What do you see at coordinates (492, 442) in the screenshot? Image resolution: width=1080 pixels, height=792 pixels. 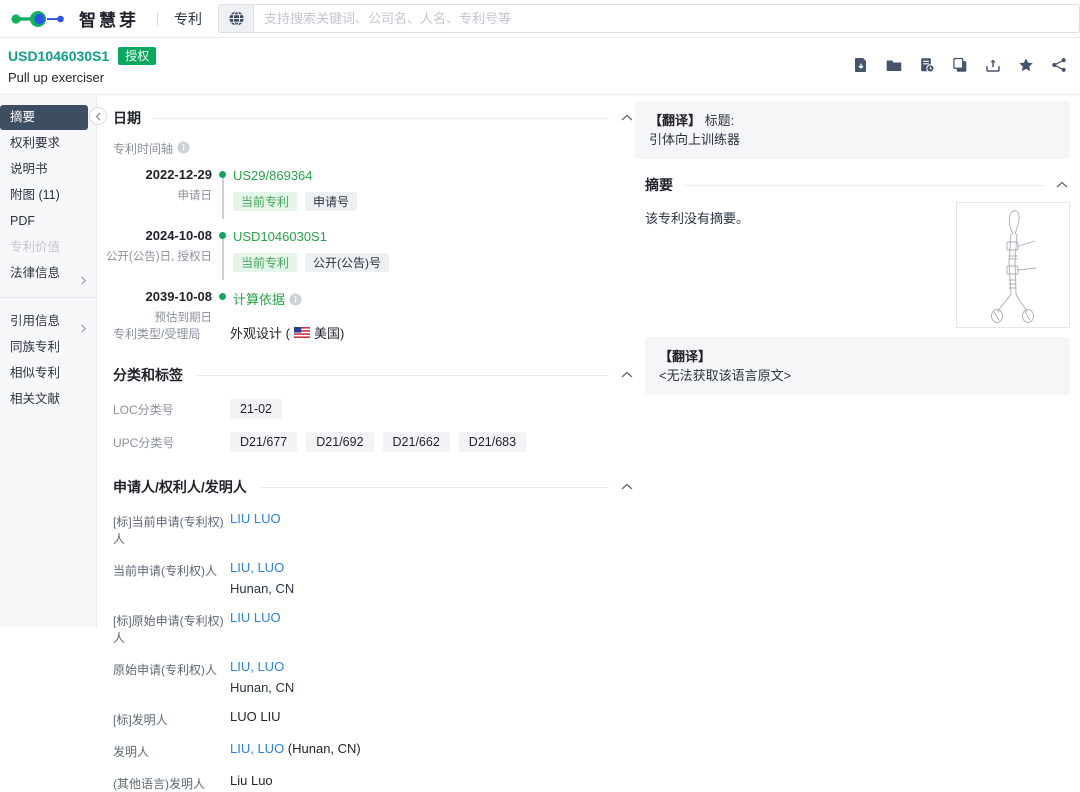 I see `upc-code-chip: D21/683` at bounding box center [492, 442].